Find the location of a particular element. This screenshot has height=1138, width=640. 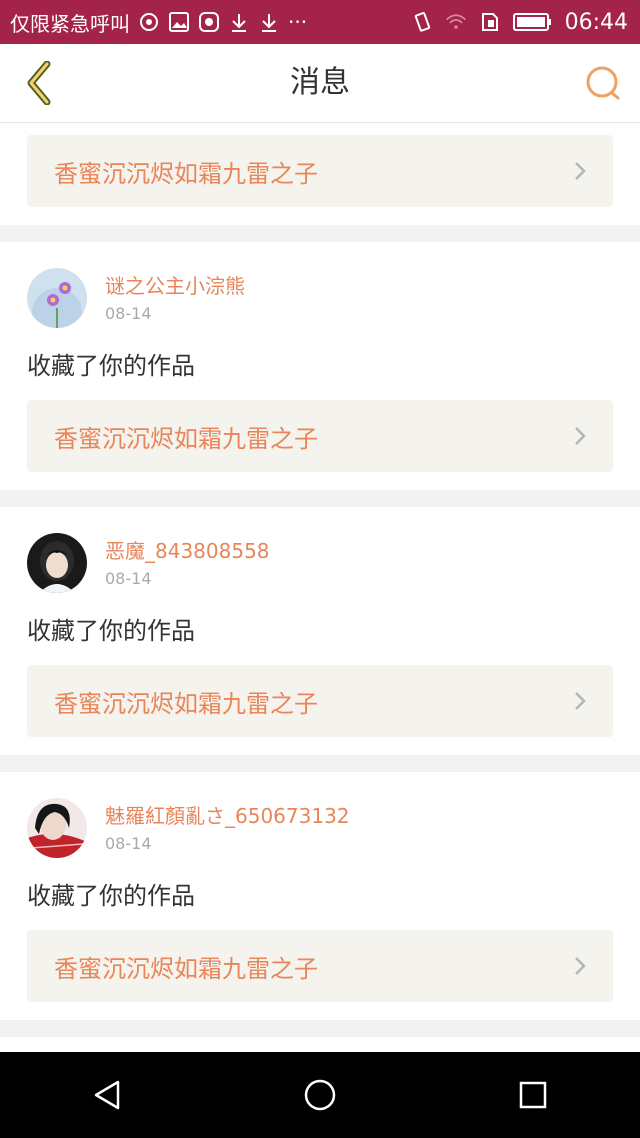

search-button is located at coordinates (603, 83).